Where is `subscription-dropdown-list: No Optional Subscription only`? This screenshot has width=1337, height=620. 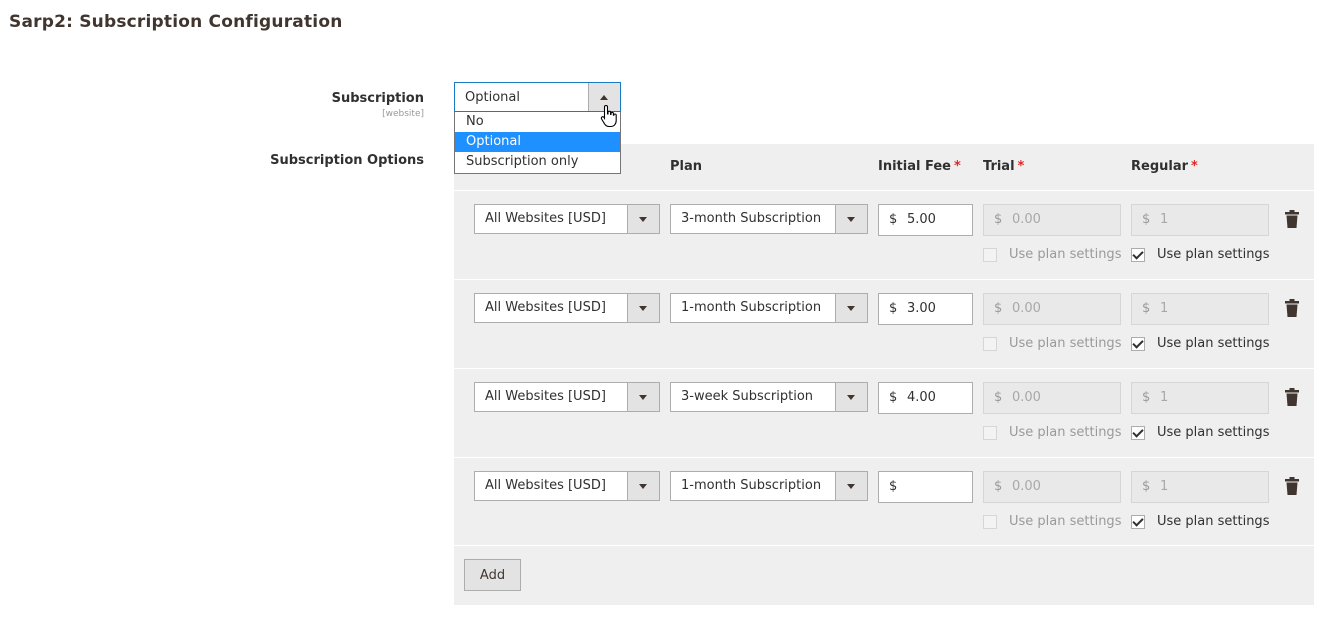
subscription-dropdown-list: No Optional Subscription only is located at coordinates (537, 143).